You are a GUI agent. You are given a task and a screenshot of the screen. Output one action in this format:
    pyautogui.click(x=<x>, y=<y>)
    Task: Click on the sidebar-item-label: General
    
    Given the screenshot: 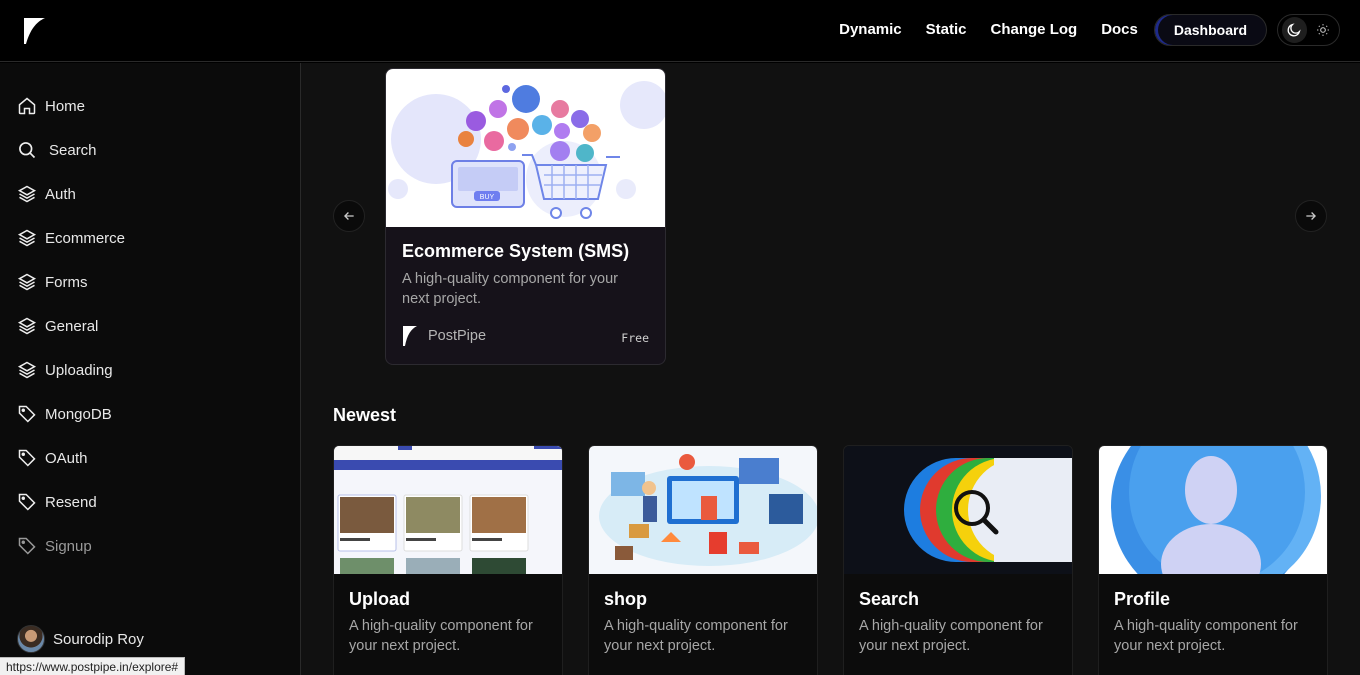 What is the action you would take?
    pyautogui.click(x=72, y=326)
    